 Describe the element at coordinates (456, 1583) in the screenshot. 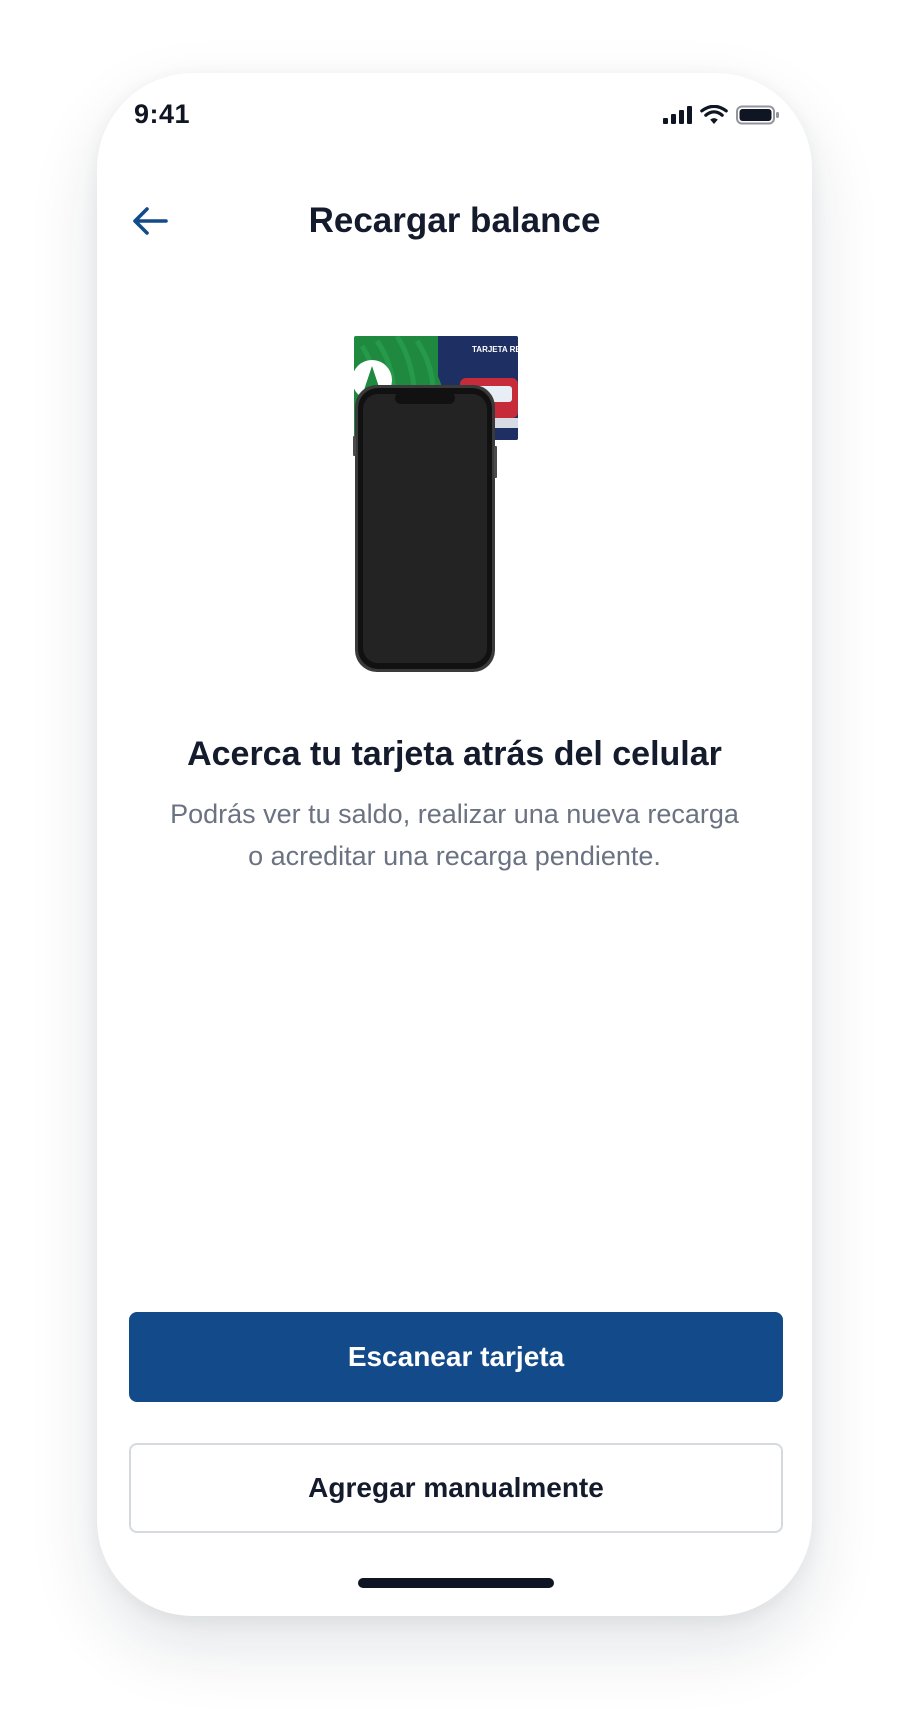

I see `home-indicator` at that location.